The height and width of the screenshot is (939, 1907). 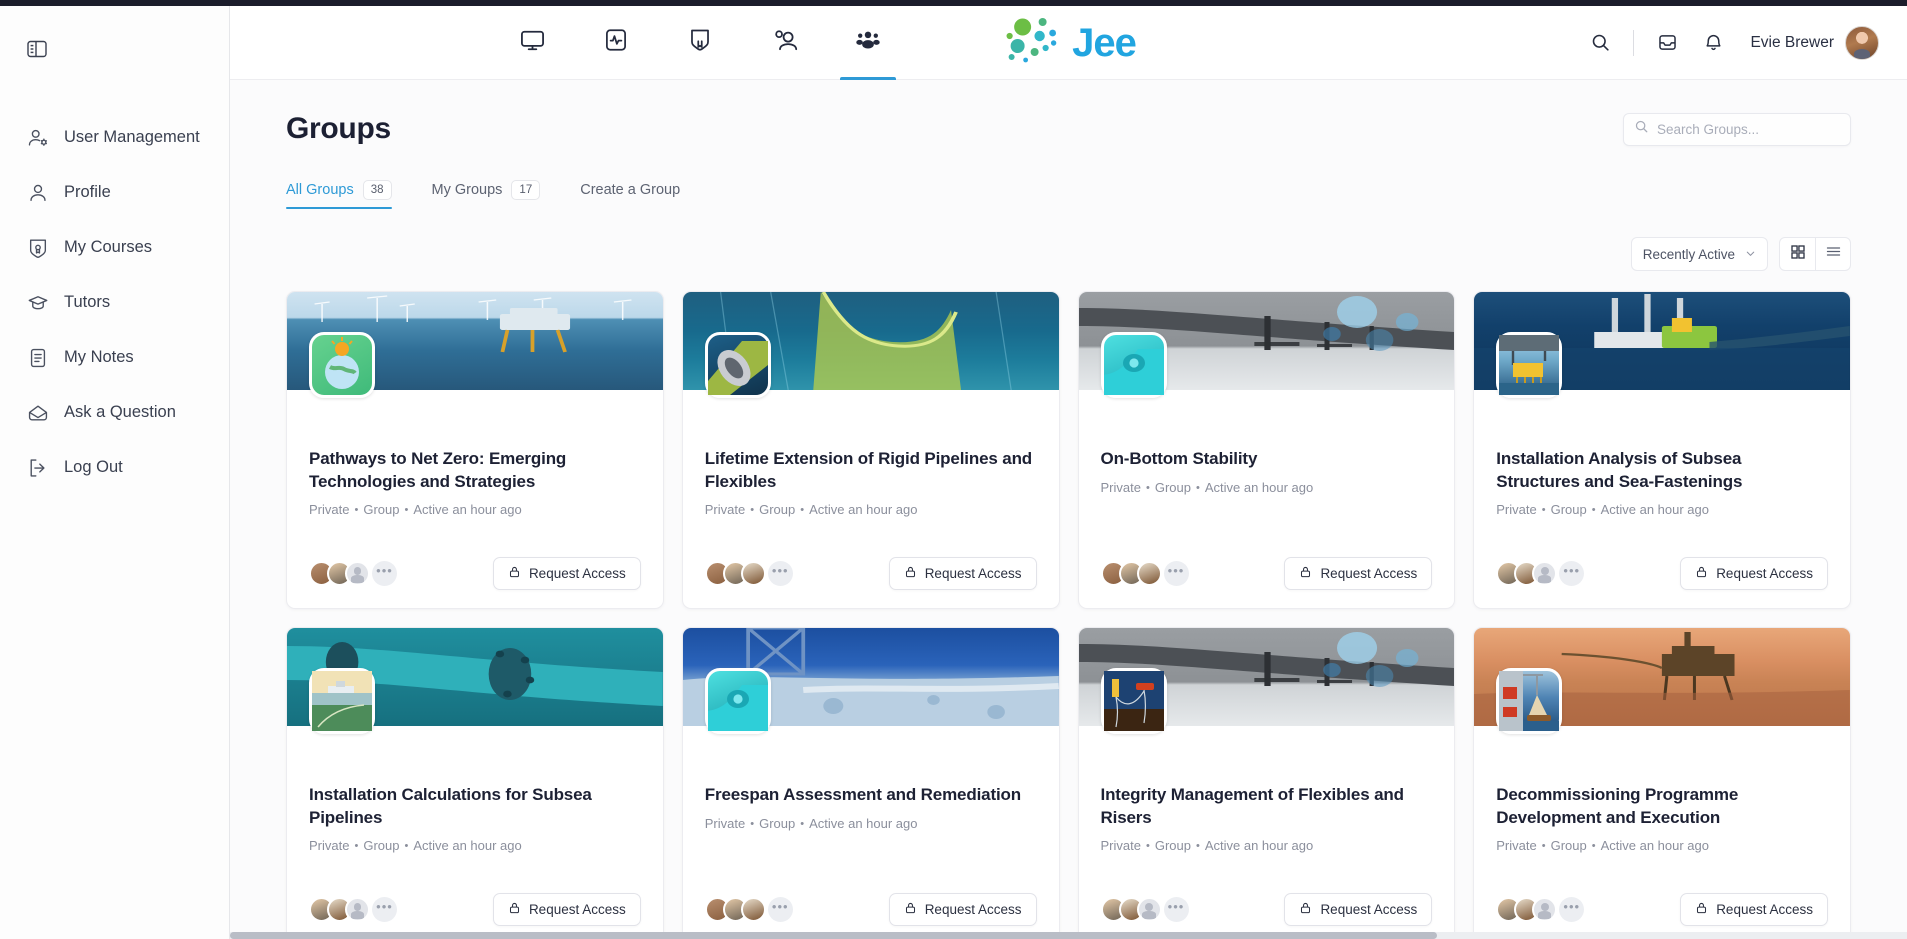 I want to click on group-people-icon, so click(x=868, y=42).